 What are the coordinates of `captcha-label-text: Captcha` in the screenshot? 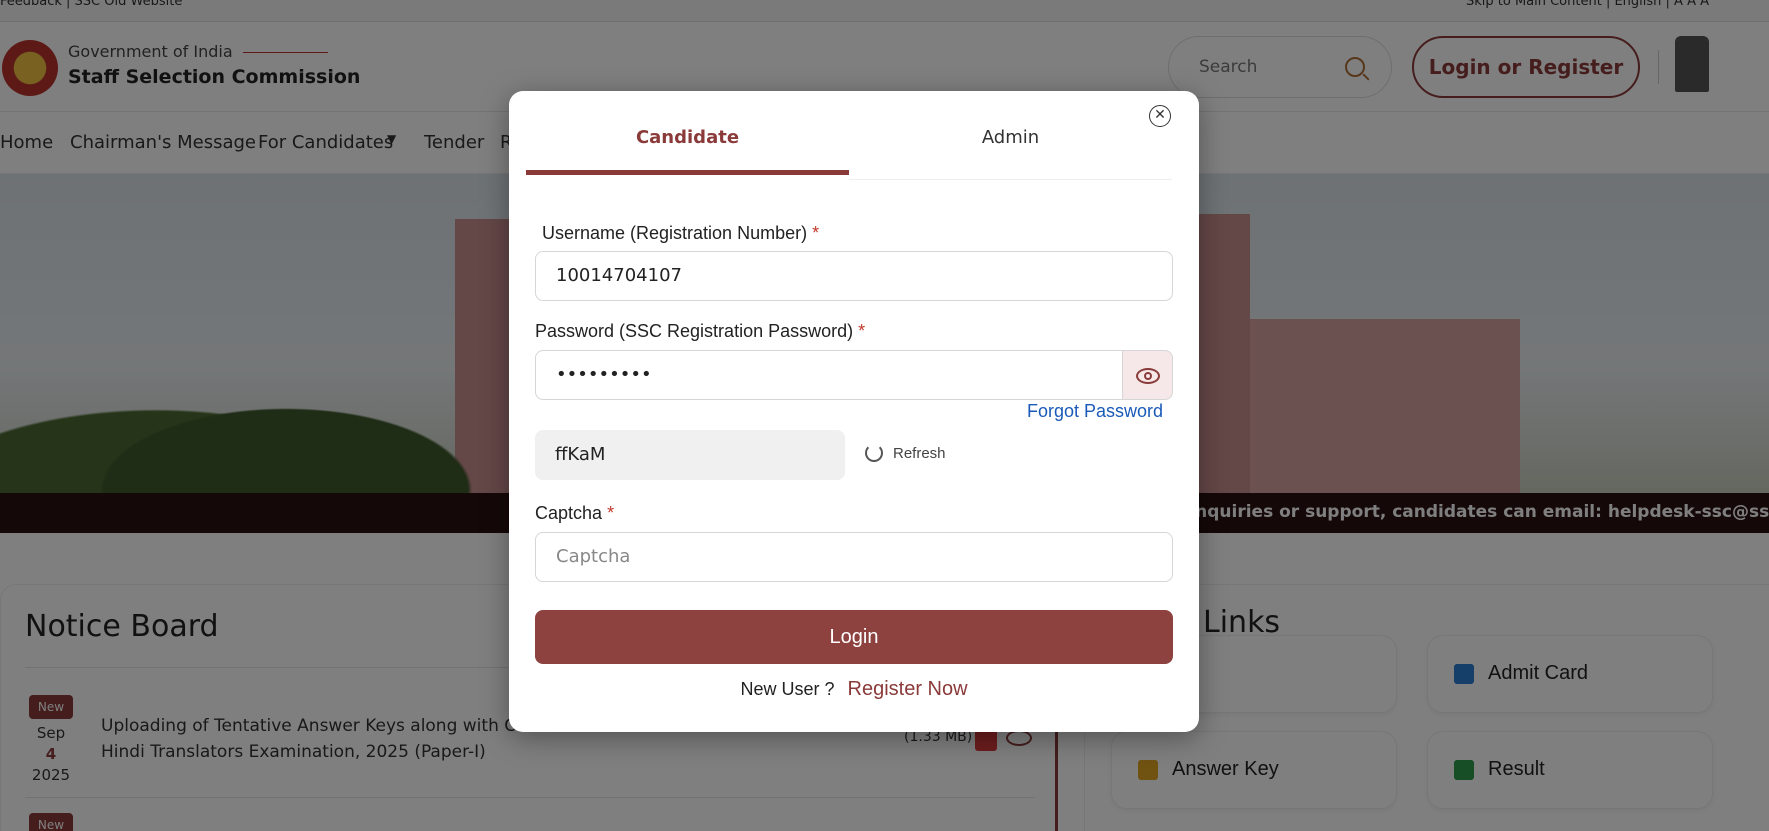 It's located at (569, 513).